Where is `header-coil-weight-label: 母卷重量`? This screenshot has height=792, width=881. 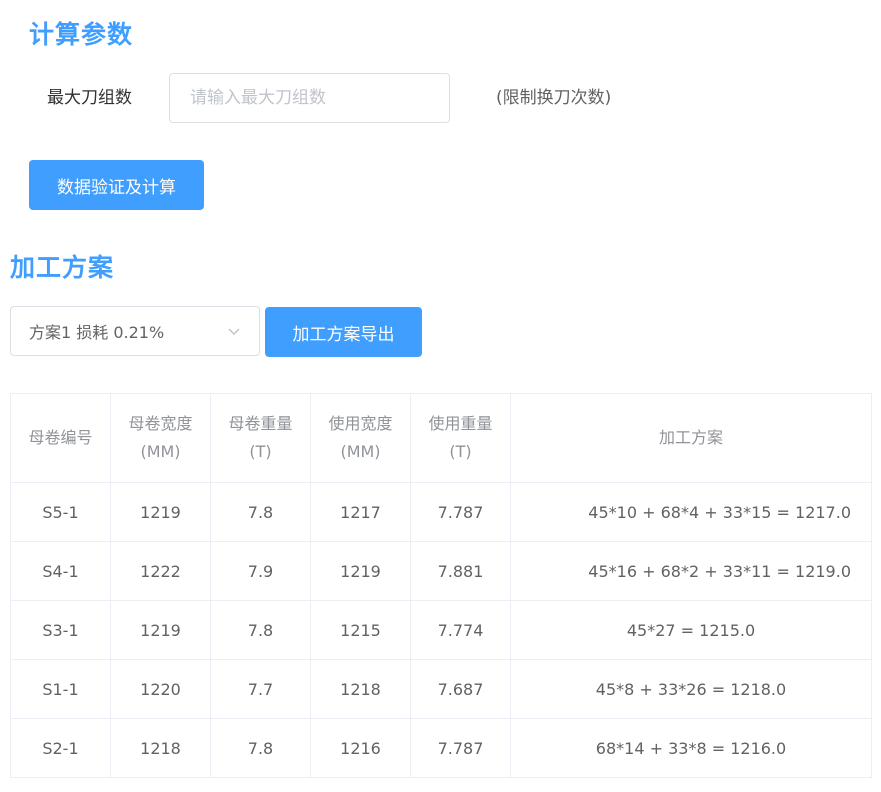 header-coil-weight-label: 母卷重量 is located at coordinates (260, 423).